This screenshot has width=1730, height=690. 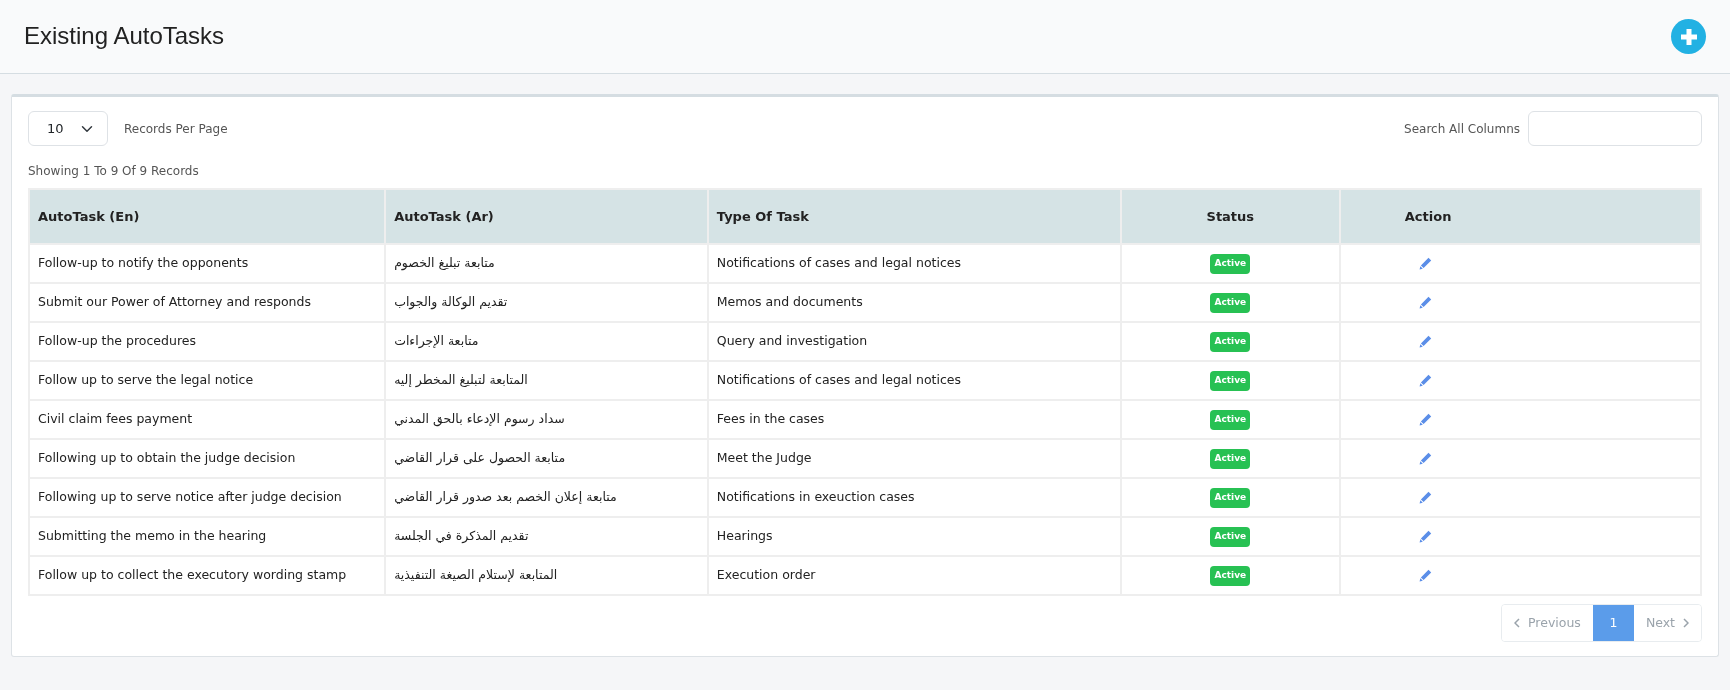 What do you see at coordinates (914, 419) in the screenshot?
I see `table-cell: Fees in the cases` at bounding box center [914, 419].